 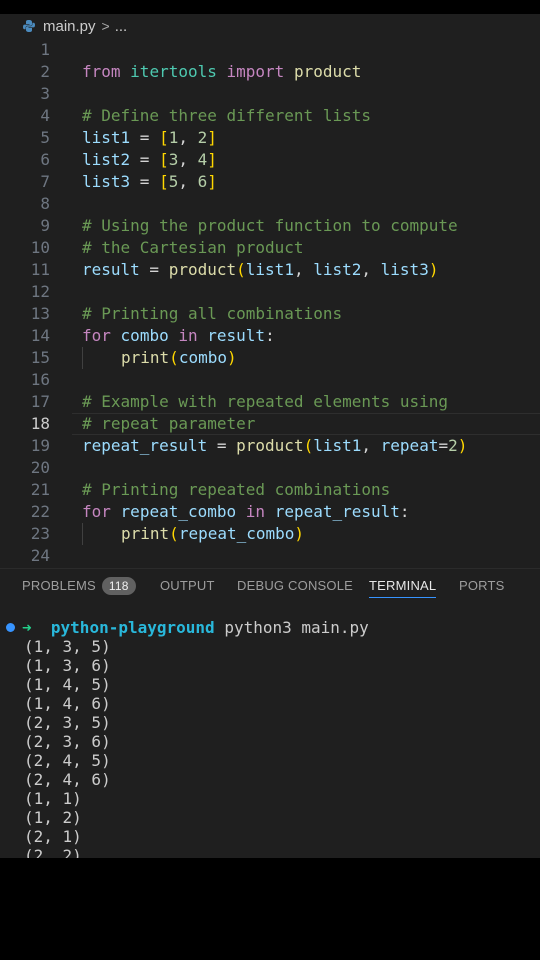 I want to click on tab-problems: PROBLEMS 118, so click(x=79, y=586).